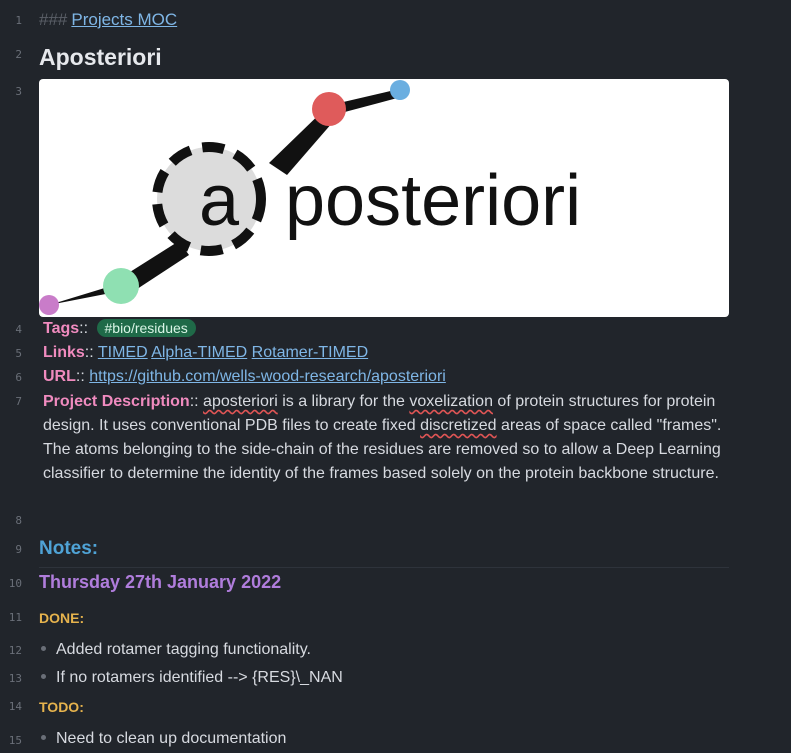  What do you see at coordinates (15, 650) in the screenshot?
I see `line-number: 12` at bounding box center [15, 650].